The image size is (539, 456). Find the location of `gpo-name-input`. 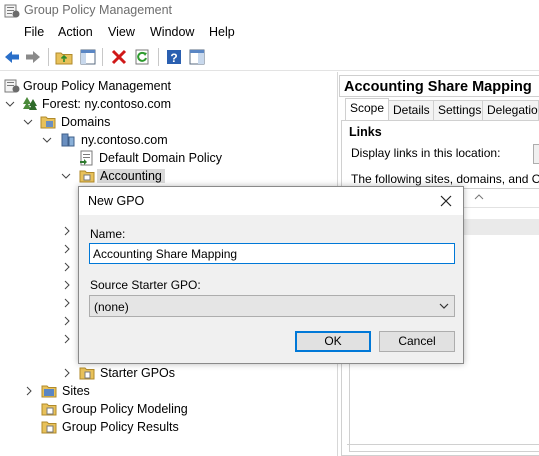

gpo-name-input is located at coordinates (272, 253).